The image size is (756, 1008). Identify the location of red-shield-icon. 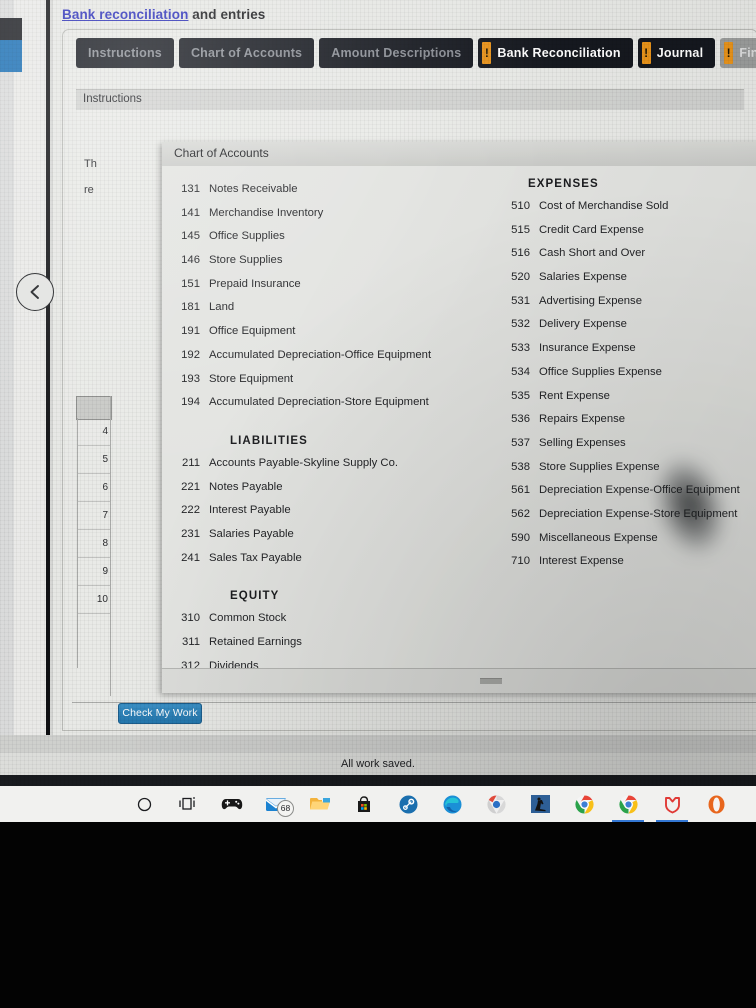
(672, 804).